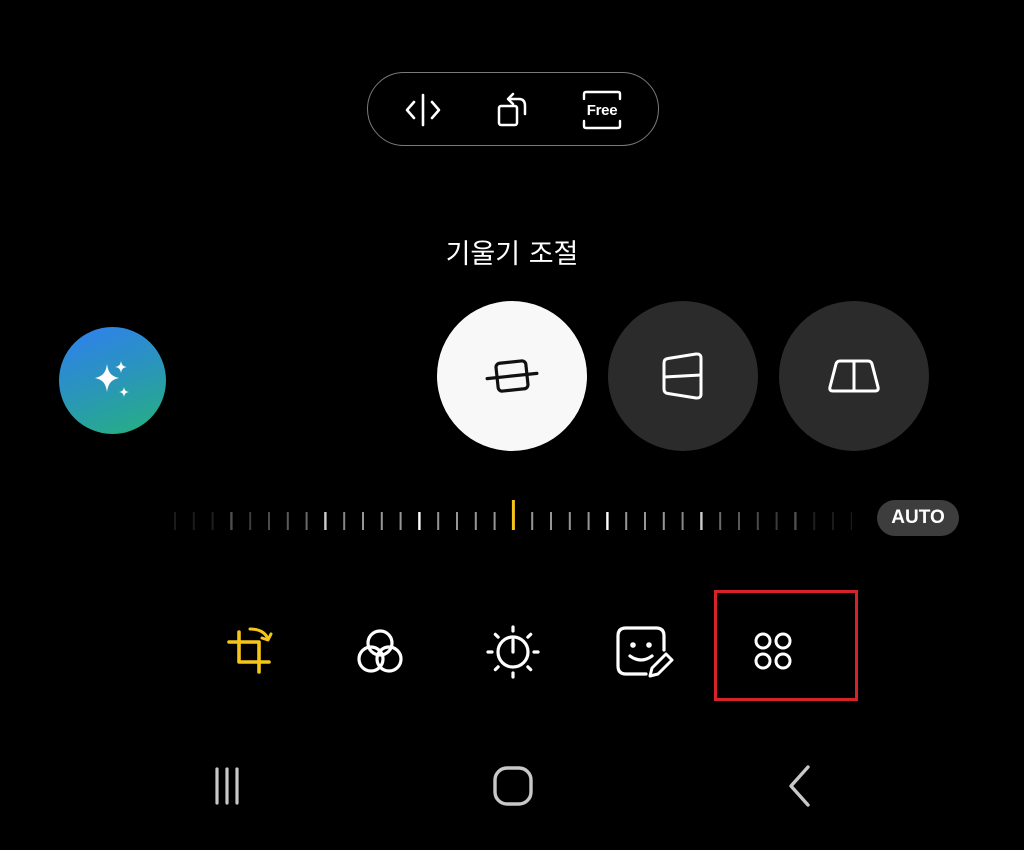  Describe the element at coordinates (512, 520) in the screenshot. I see `angle-ruler` at that location.